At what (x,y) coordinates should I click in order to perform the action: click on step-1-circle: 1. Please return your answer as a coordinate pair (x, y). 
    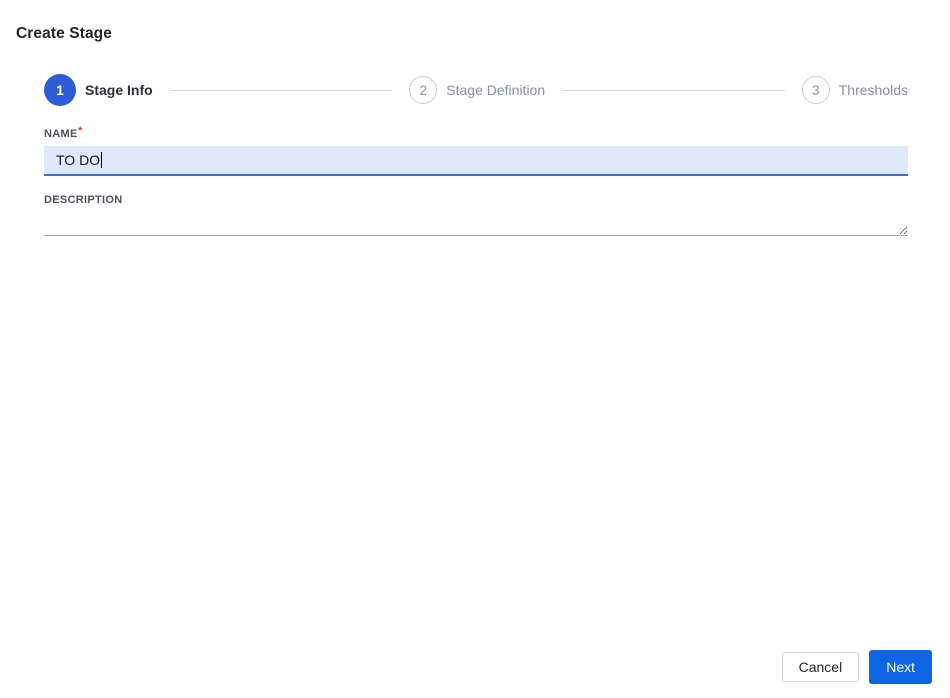
    Looking at the image, I should click on (60, 90).